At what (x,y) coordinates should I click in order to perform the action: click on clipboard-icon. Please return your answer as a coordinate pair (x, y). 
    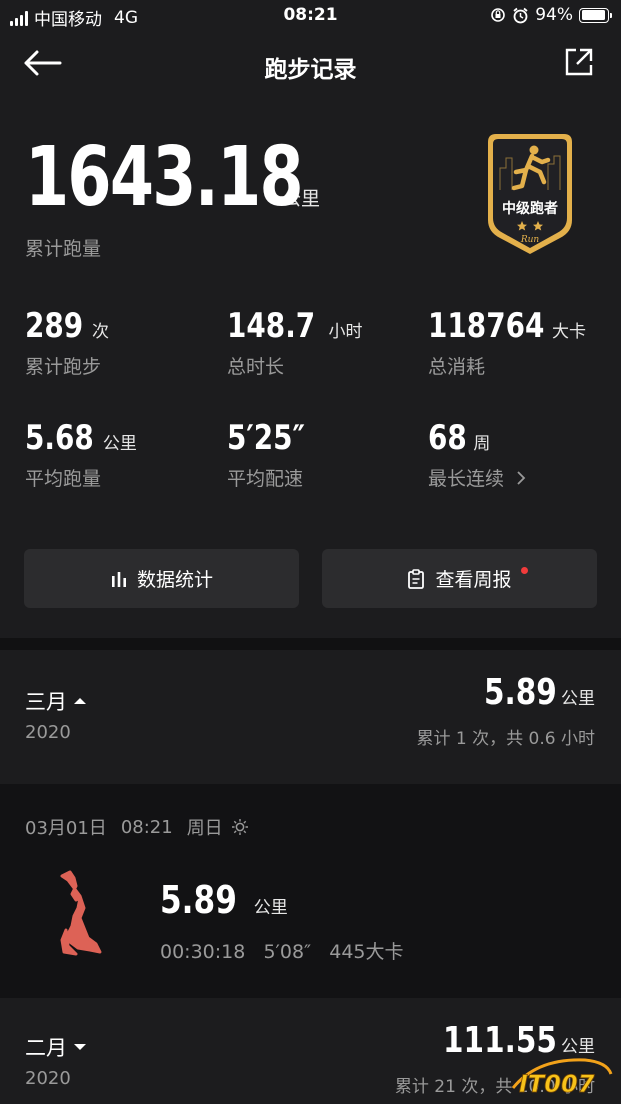
    Looking at the image, I should click on (416, 578).